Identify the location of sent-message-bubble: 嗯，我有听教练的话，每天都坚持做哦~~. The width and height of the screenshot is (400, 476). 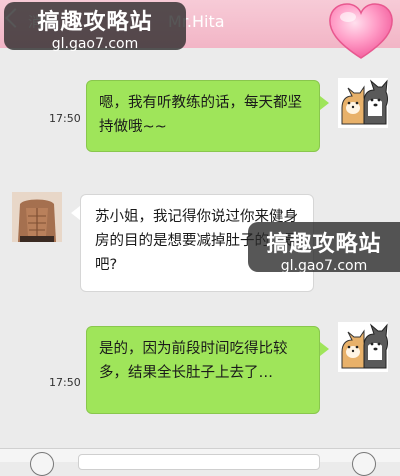
(203, 116).